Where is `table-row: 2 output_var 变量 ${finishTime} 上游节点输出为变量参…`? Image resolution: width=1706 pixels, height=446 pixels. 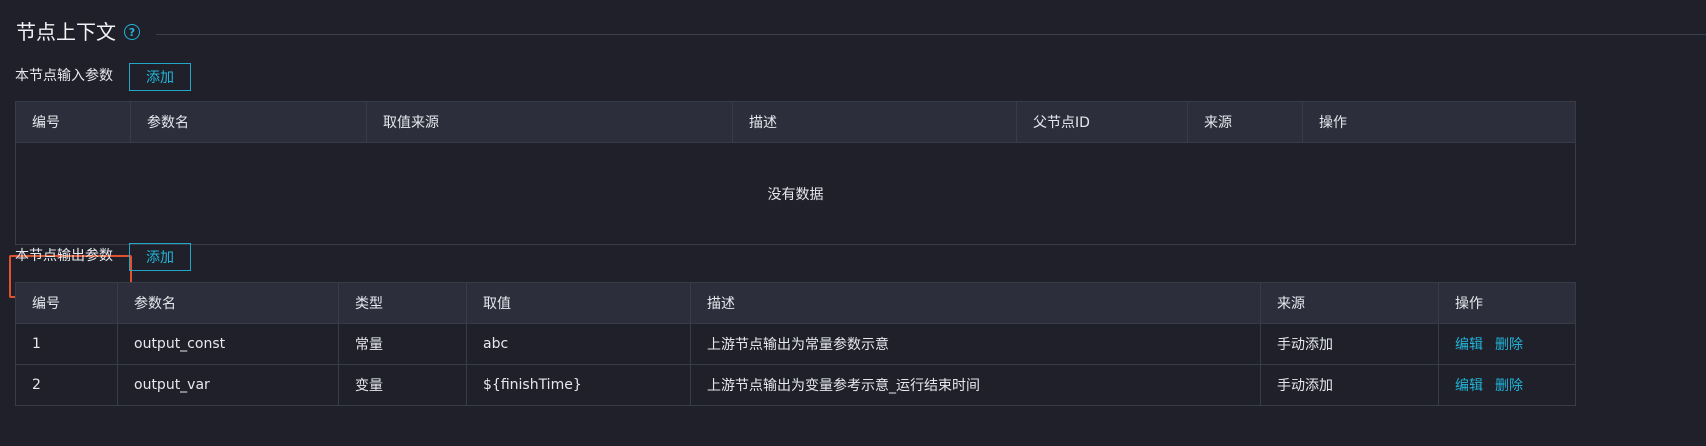 table-row: 2 output_var 变量 ${finishTime} 上游节点输出为变量参… is located at coordinates (795, 385).